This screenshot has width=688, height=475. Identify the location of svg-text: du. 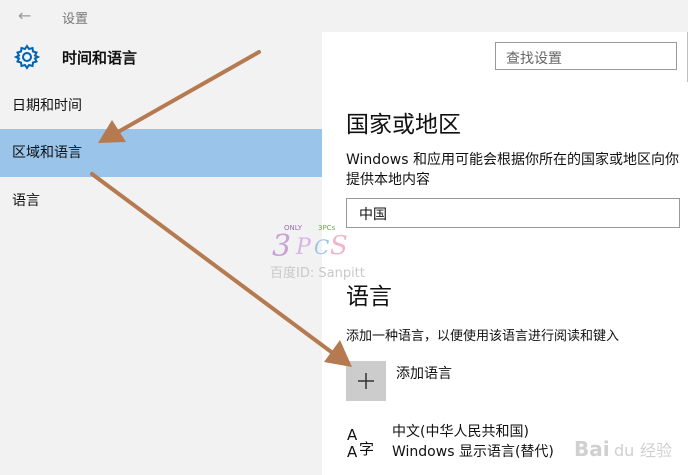
(624, 450).